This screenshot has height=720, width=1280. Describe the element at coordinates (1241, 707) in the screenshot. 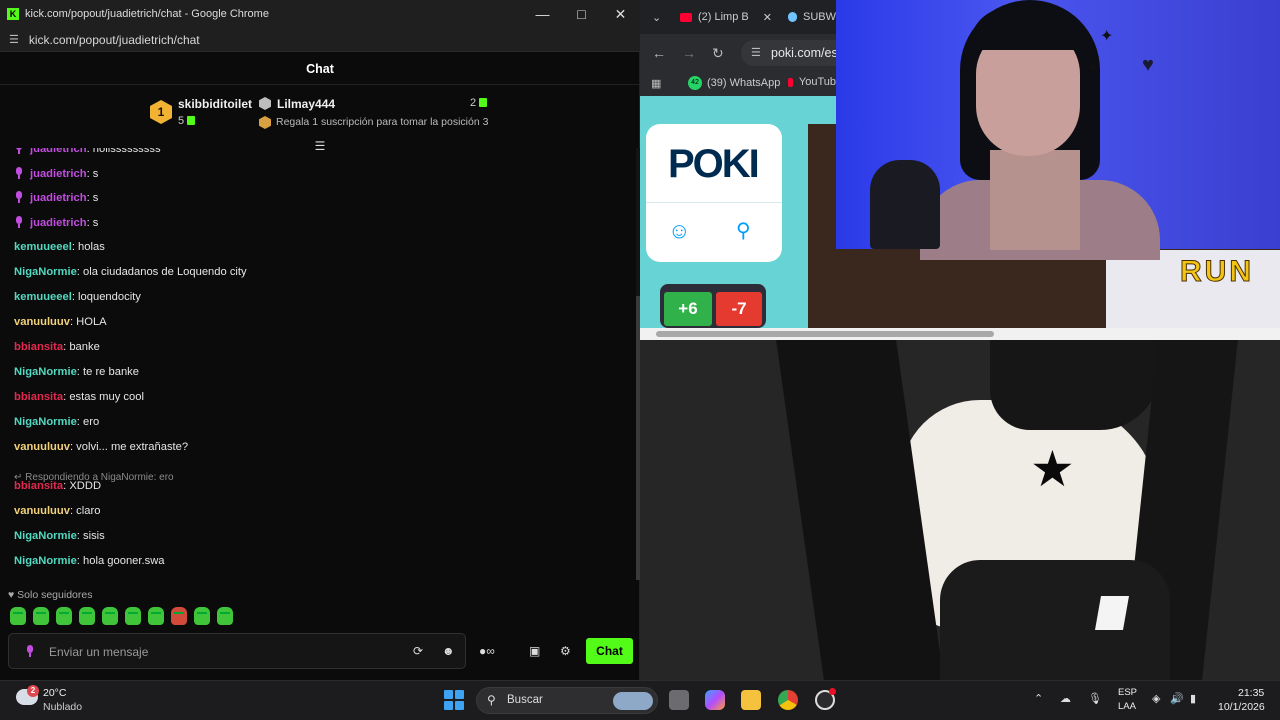

I see `clock-date: 10/1/2026` at that location.